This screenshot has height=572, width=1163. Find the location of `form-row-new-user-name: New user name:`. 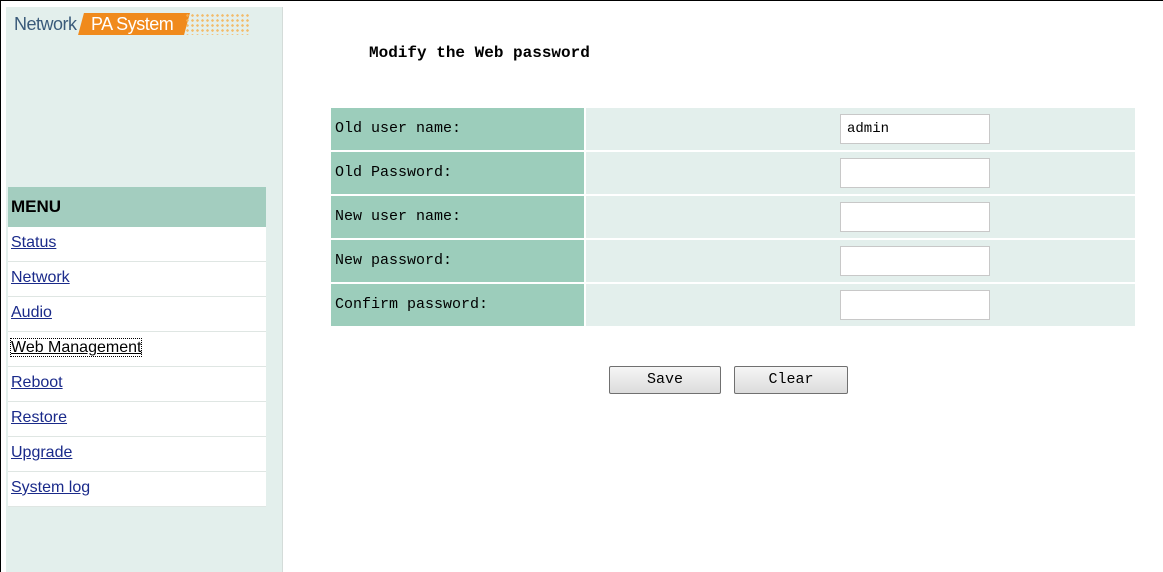

form-row-new-user-name: New user name: is located at coordinates (733, 217).